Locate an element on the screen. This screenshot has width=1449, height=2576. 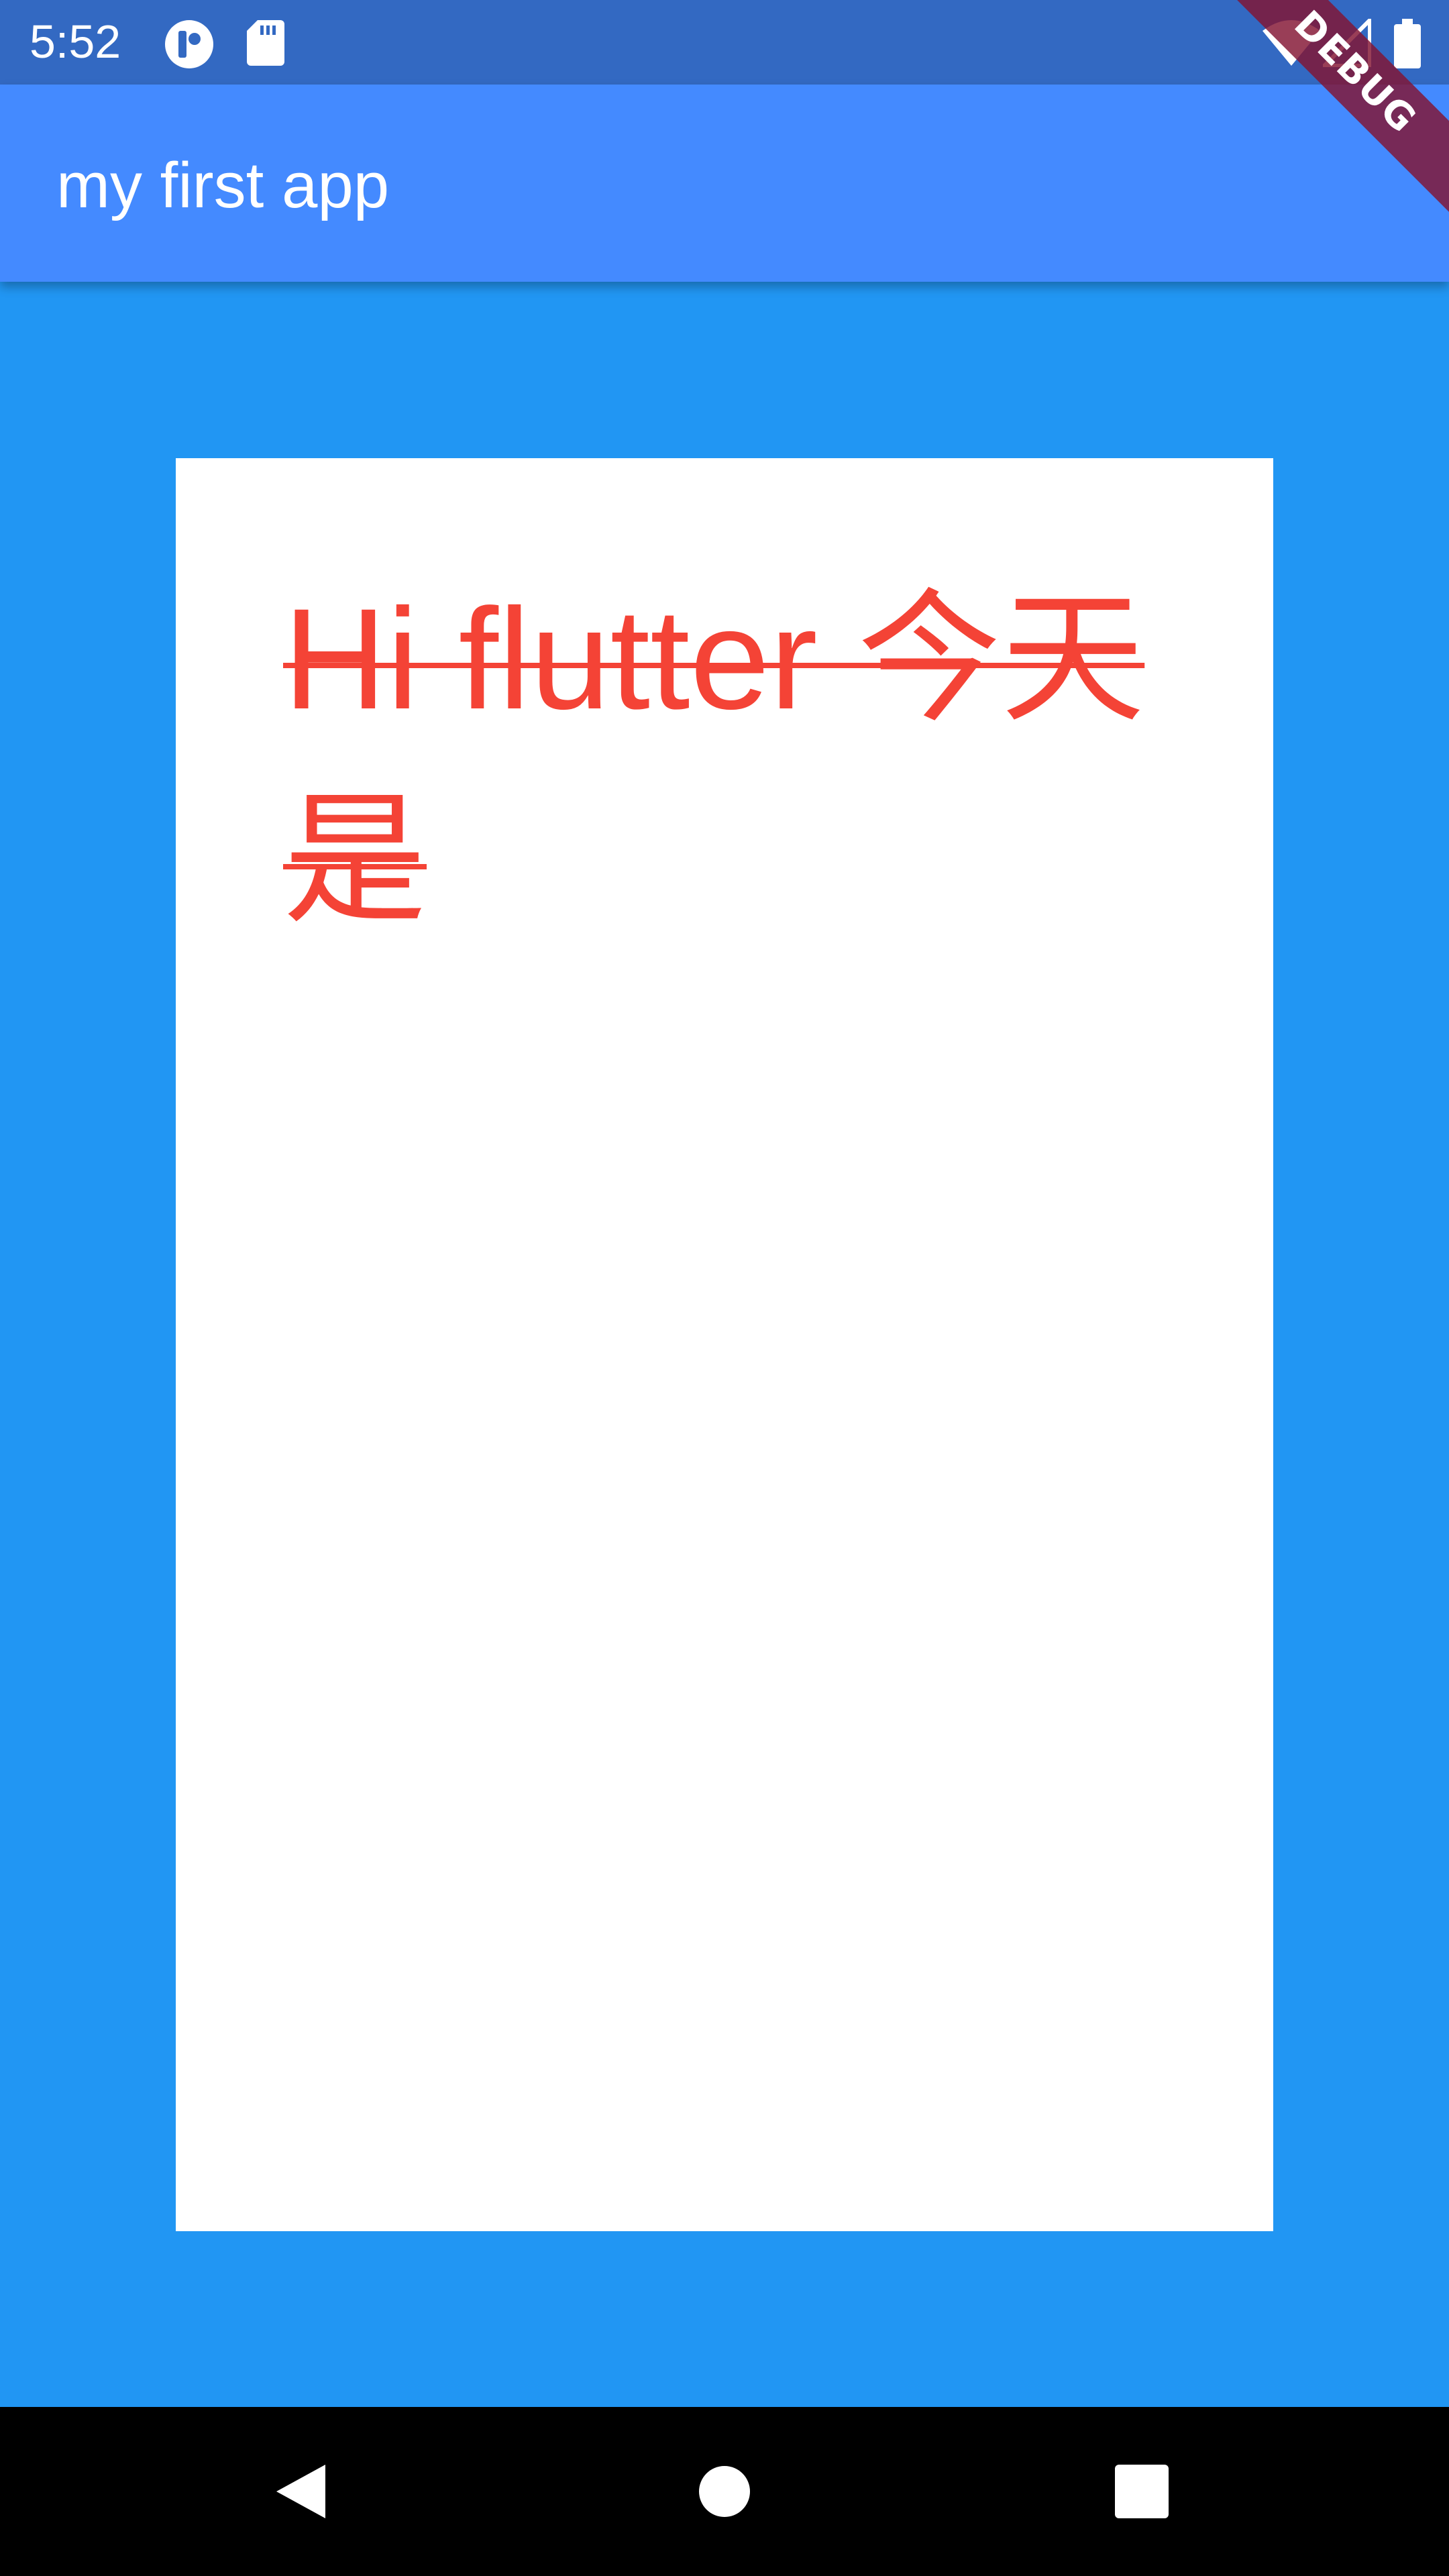
card-text: Hi flutter 今天是 is located at coordinates (714, 760).